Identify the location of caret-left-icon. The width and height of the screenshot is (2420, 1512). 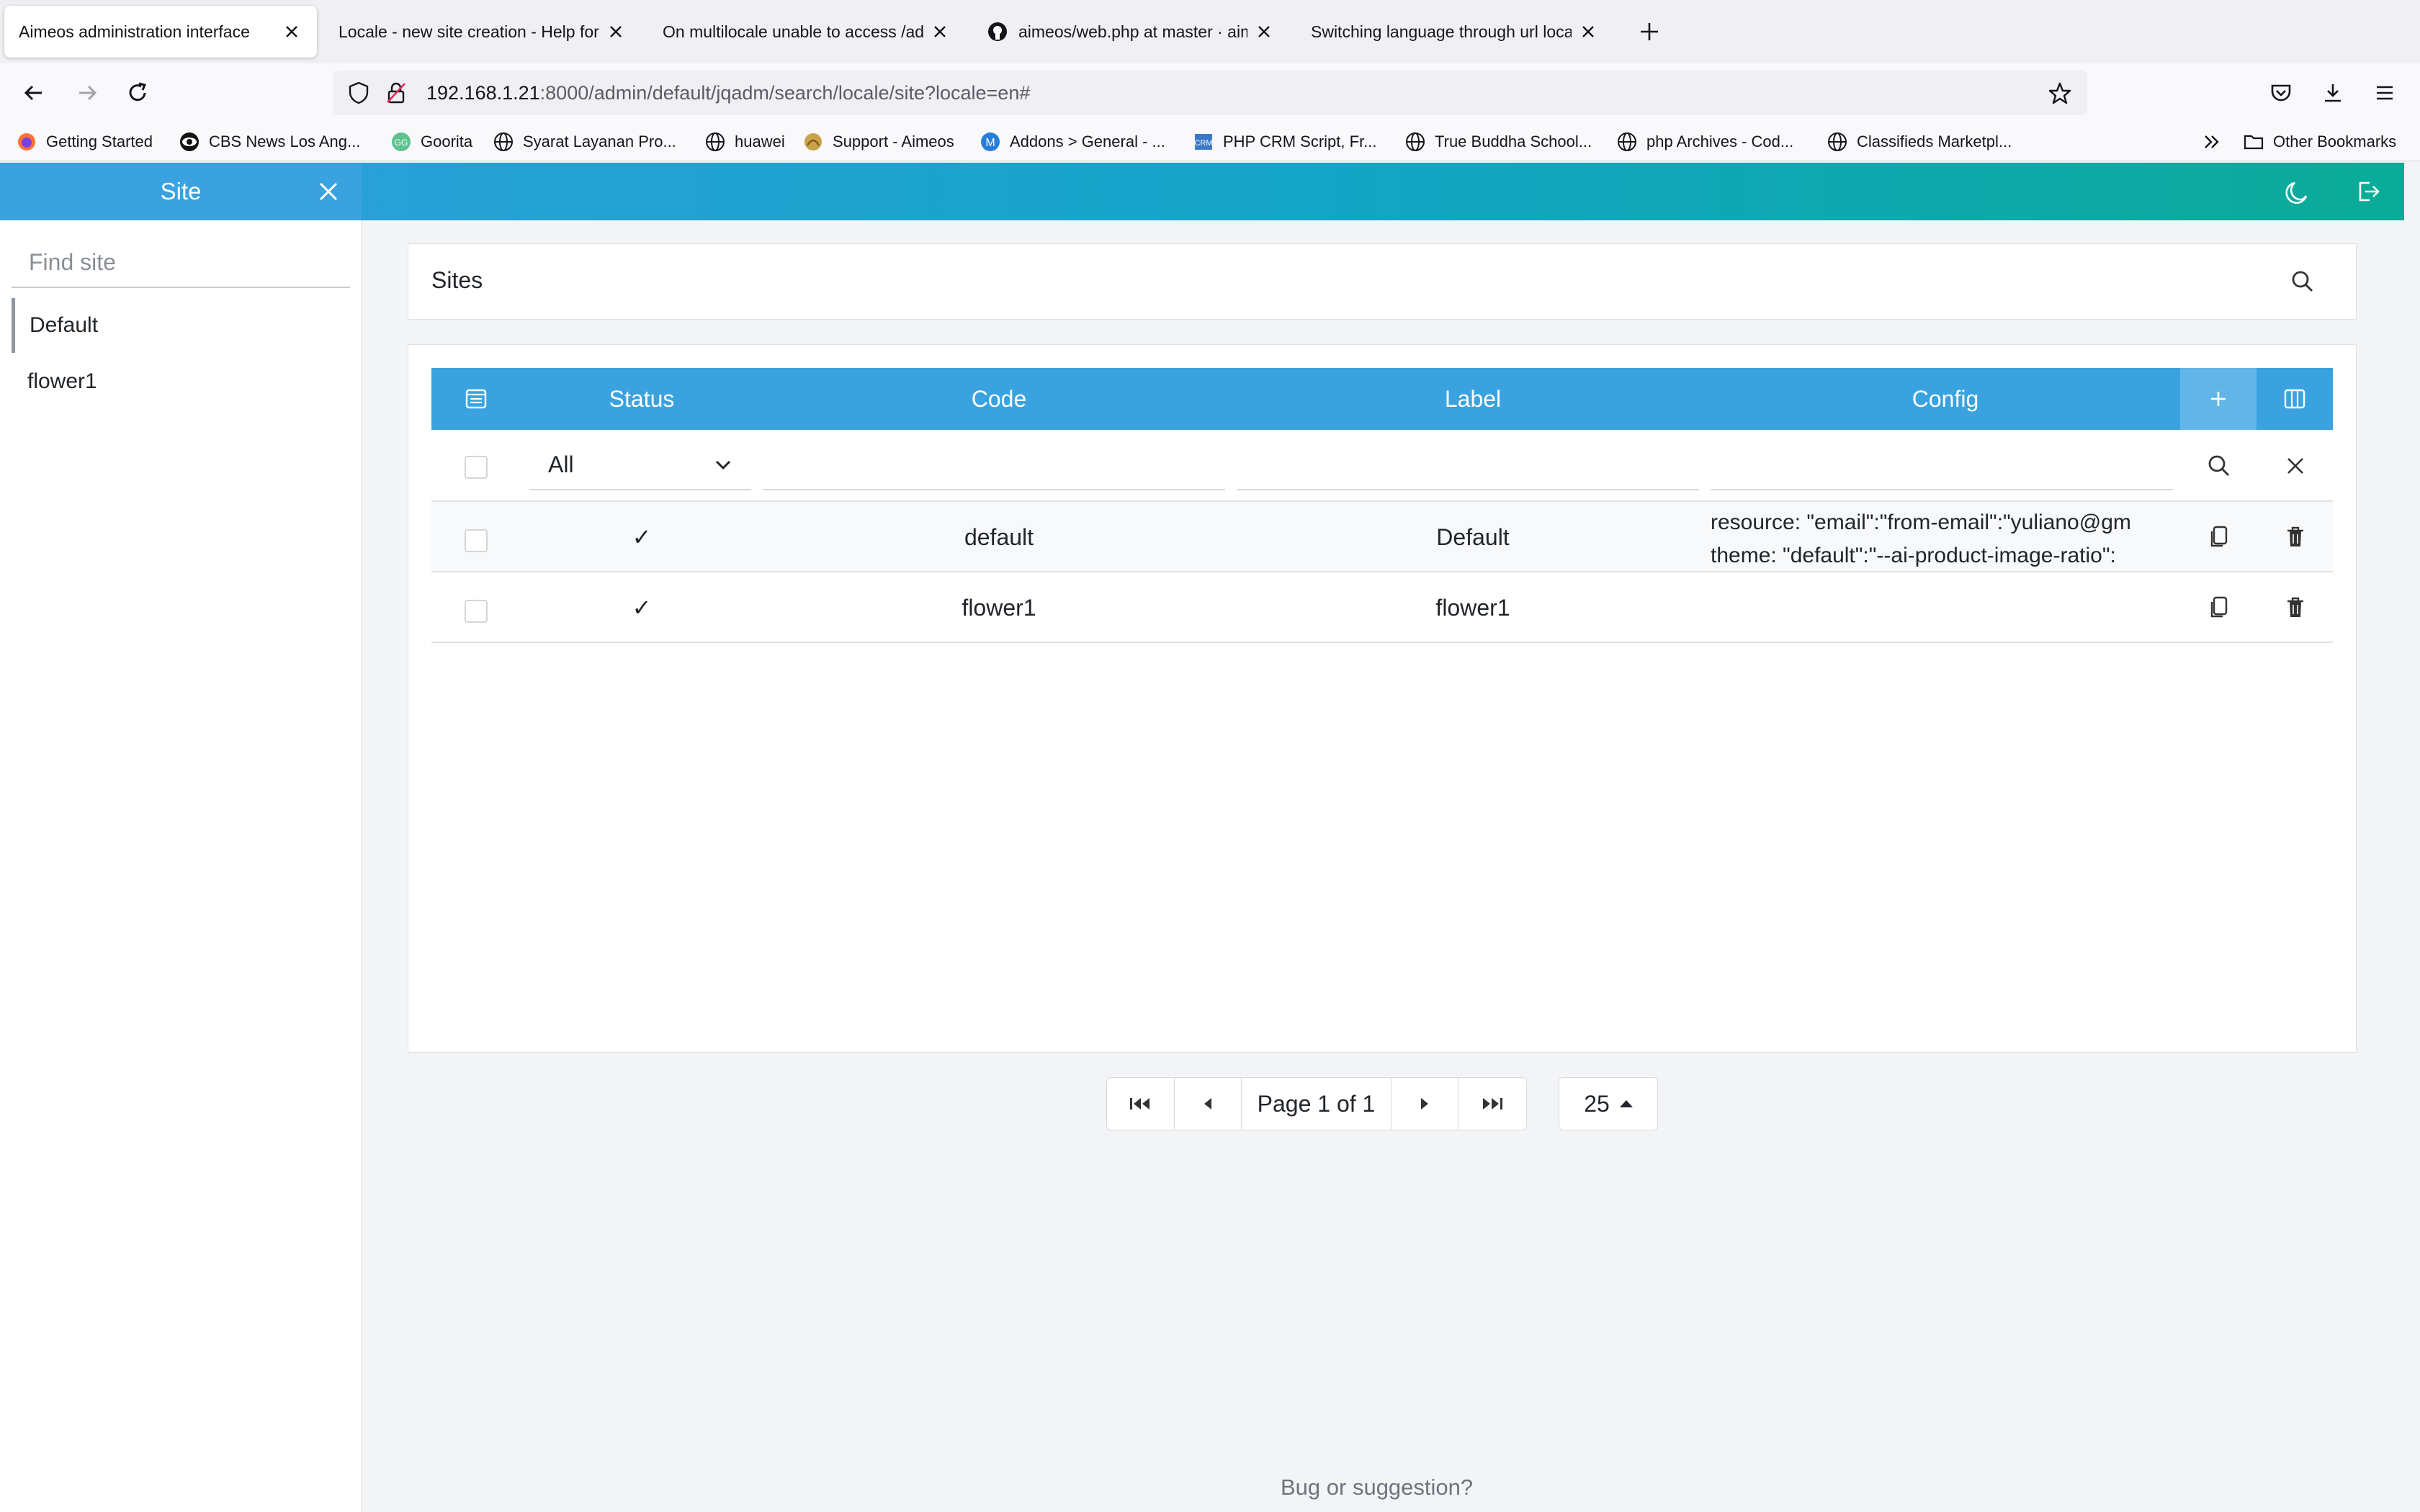
(1207, 1104).